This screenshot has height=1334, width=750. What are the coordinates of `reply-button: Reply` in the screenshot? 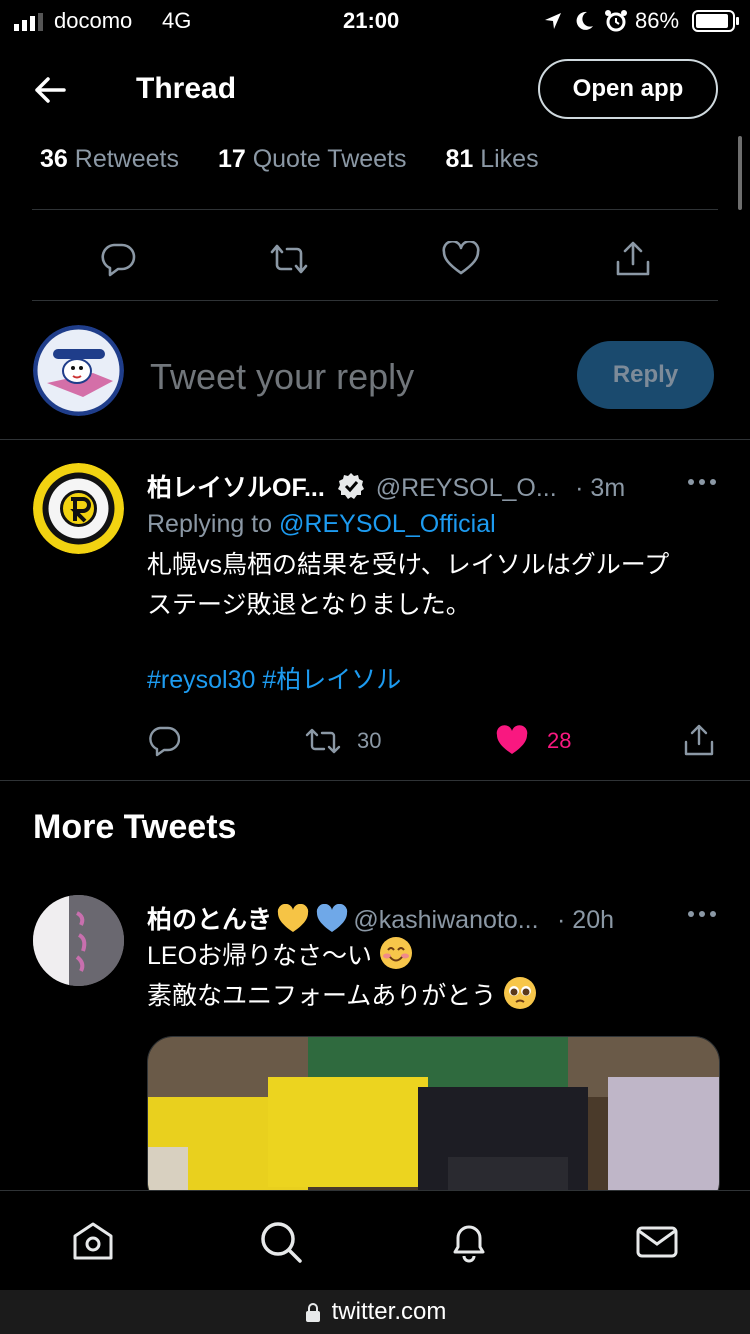 It's located at (645, 375).